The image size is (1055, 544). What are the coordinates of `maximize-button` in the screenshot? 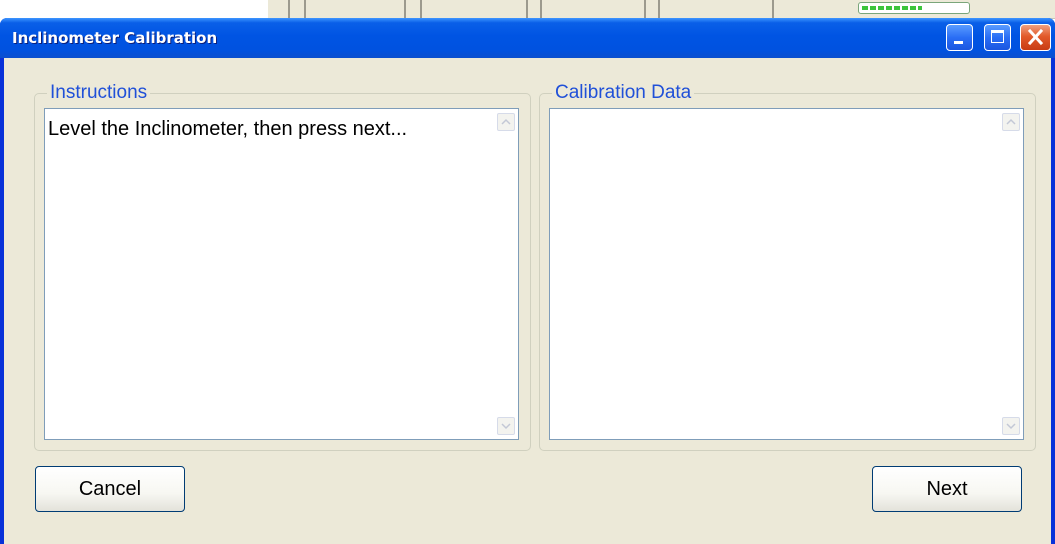 It's located at (997, 37).